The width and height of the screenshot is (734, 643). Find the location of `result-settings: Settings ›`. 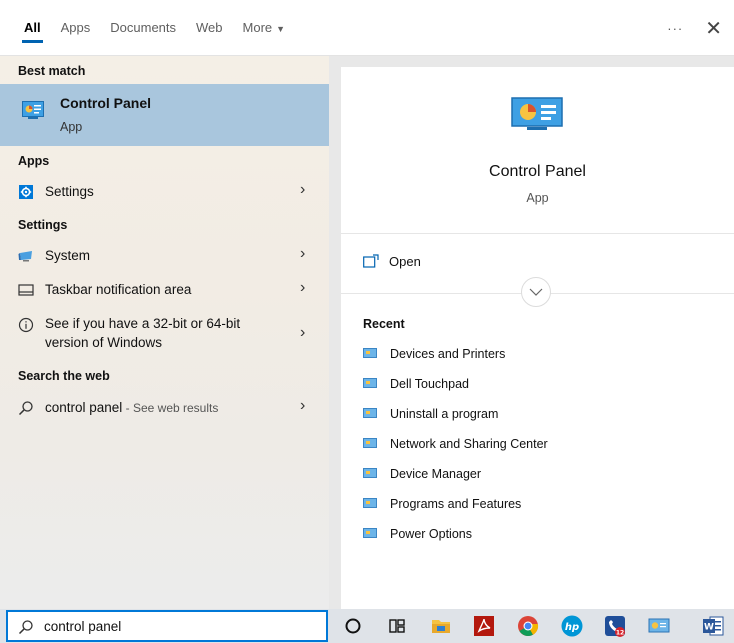

result-settings: Settings › is located at coordinates (164, 192).